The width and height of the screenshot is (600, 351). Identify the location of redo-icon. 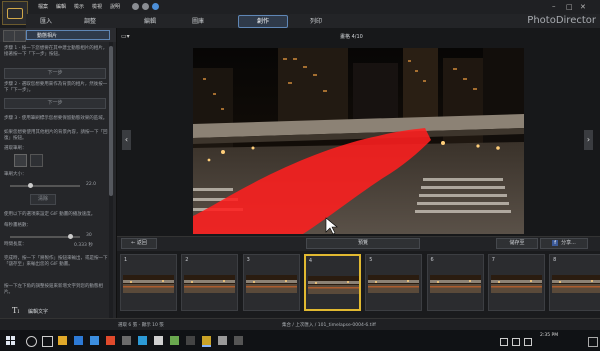
(145, 6).